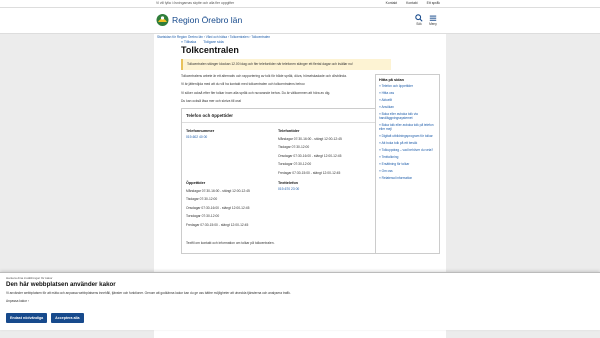 The image size is (600, 338). Describe the element at coordinates (419, 24) in the screenshot. I see `search-label: Sök` at that location.